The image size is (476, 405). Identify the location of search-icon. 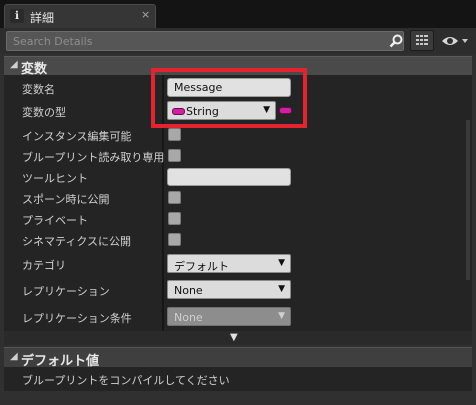
(396, 41).